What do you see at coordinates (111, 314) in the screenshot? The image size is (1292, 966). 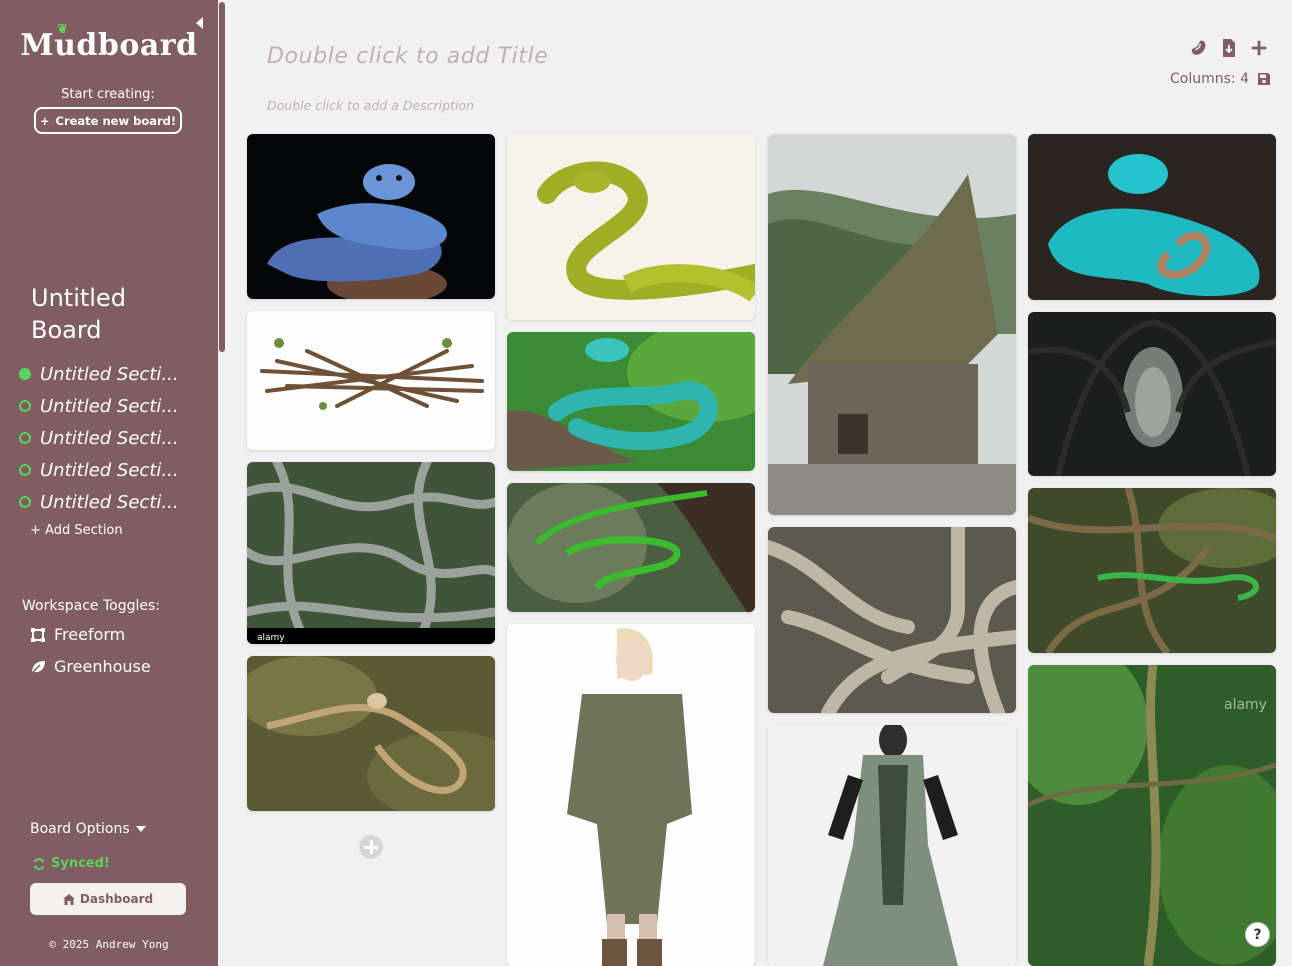 I see `board-title: Untitled Board` at bounding box center [111, 314].